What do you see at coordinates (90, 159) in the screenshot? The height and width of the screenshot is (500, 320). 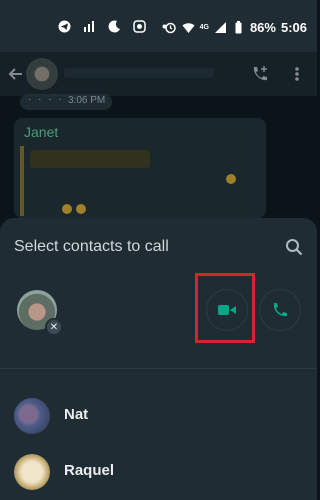 I see `quoted-message` at bounding box center [90, 159].